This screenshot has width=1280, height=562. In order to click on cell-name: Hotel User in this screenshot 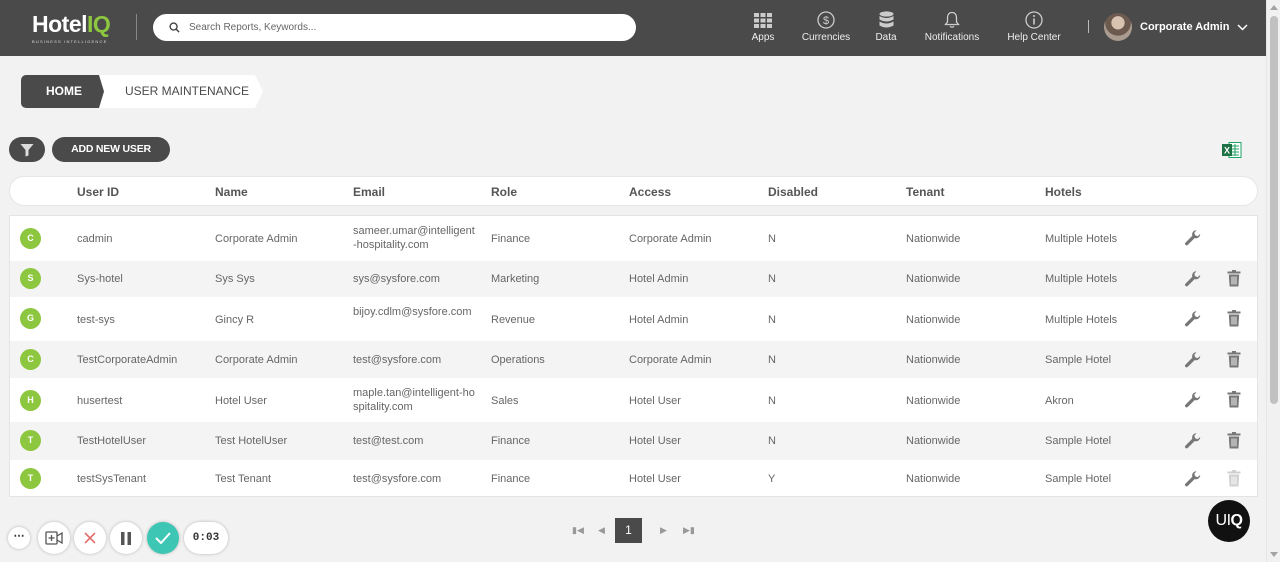, I will do `click(241, 401)`.